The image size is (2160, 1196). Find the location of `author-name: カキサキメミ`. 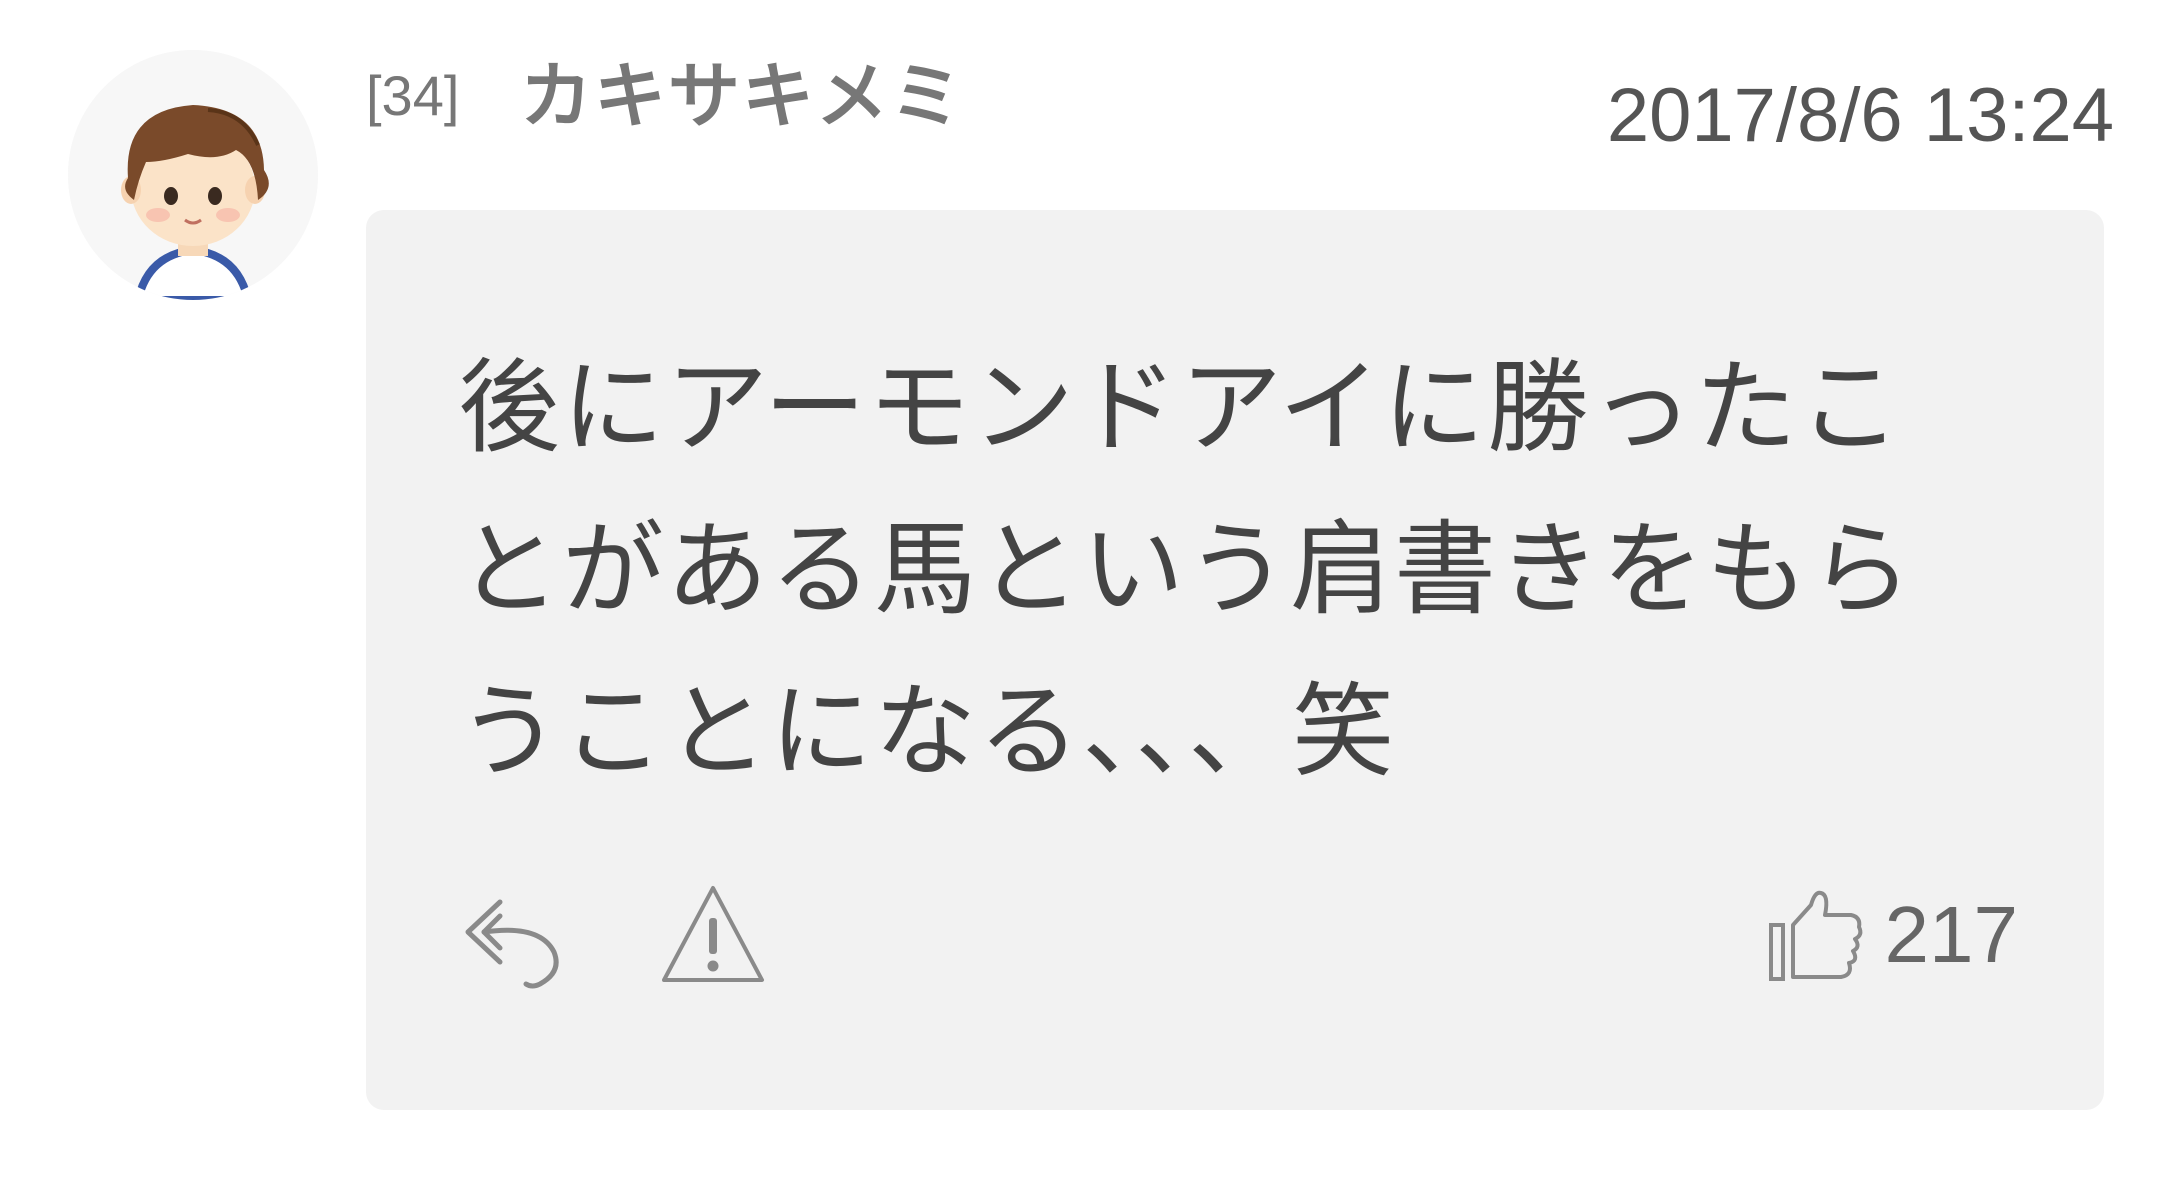

author-name: カキサキメミ is located at coordinates (742, 96).